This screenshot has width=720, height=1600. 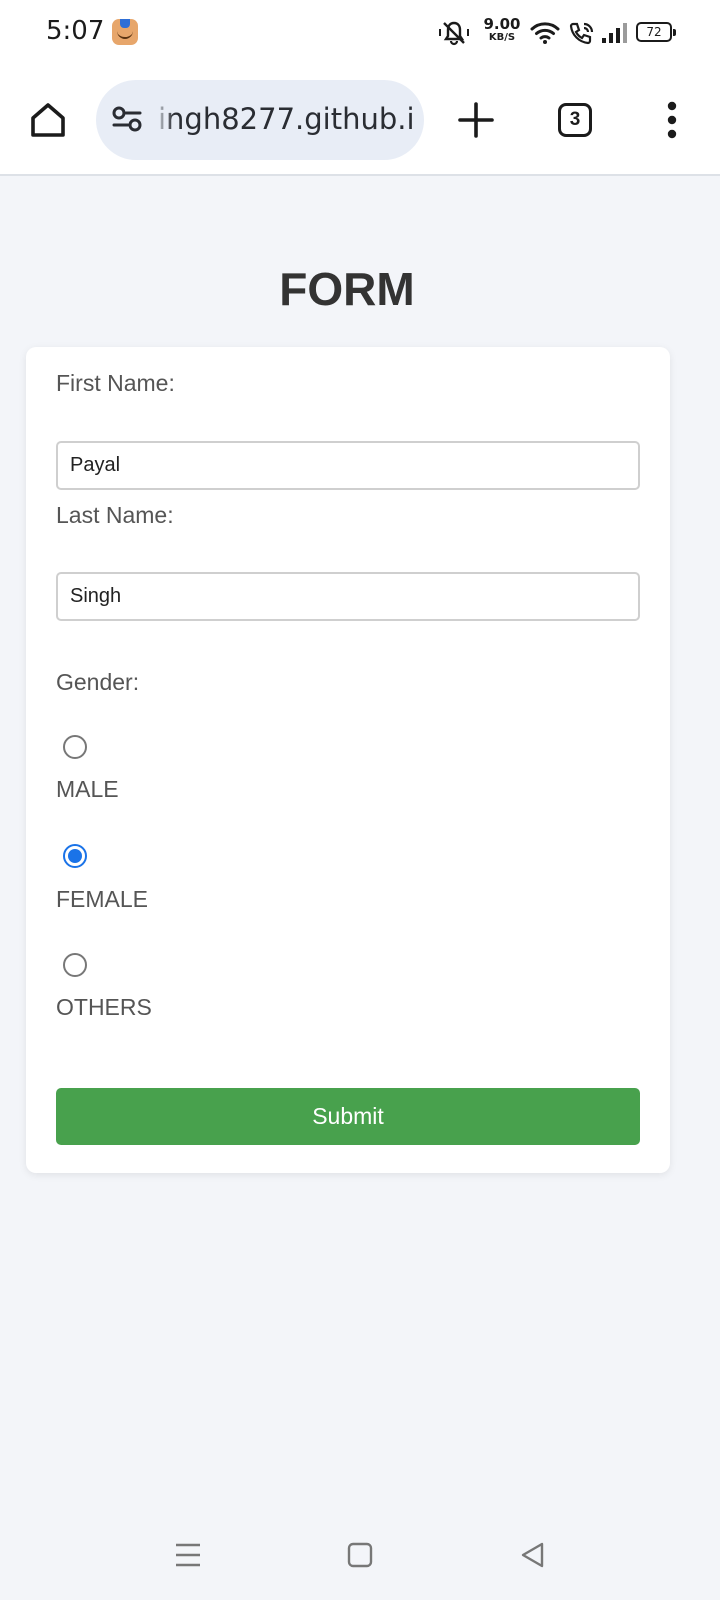 I want to click on recents-button, so click(x=188, y=1555).